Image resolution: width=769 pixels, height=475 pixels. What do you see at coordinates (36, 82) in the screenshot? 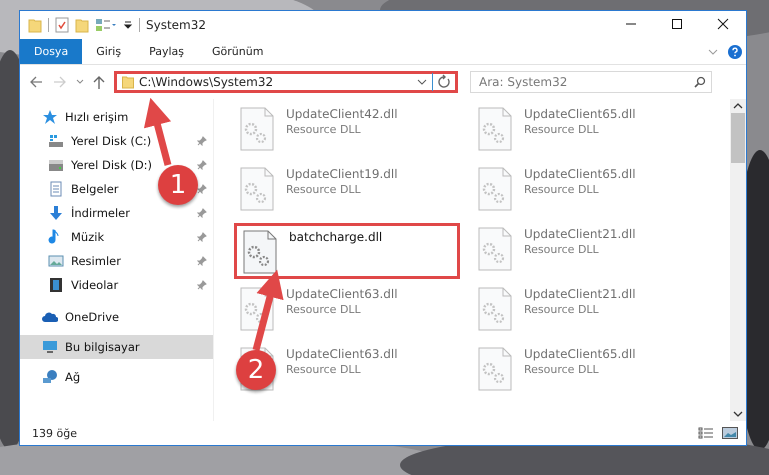
I see `back-icon` at bounding box center [36, 82].